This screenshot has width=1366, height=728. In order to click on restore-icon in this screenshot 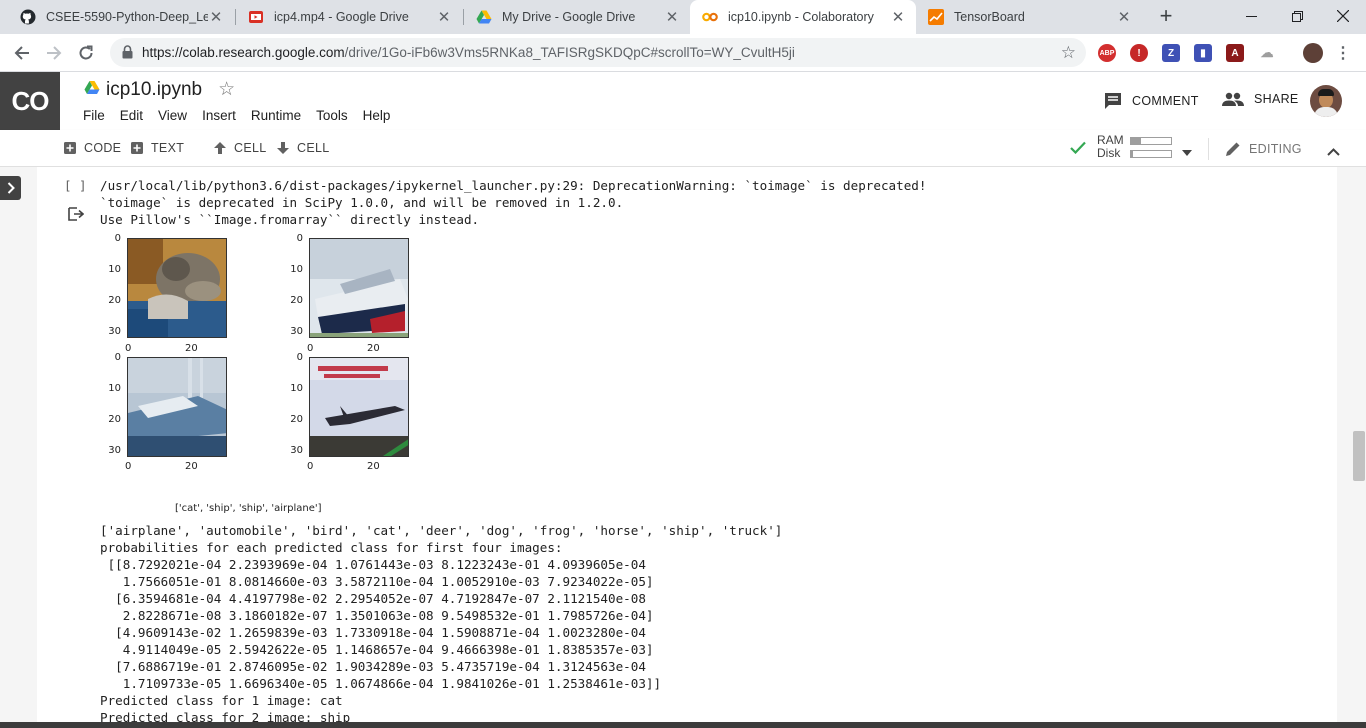, I will do `click(1297, 16)`.